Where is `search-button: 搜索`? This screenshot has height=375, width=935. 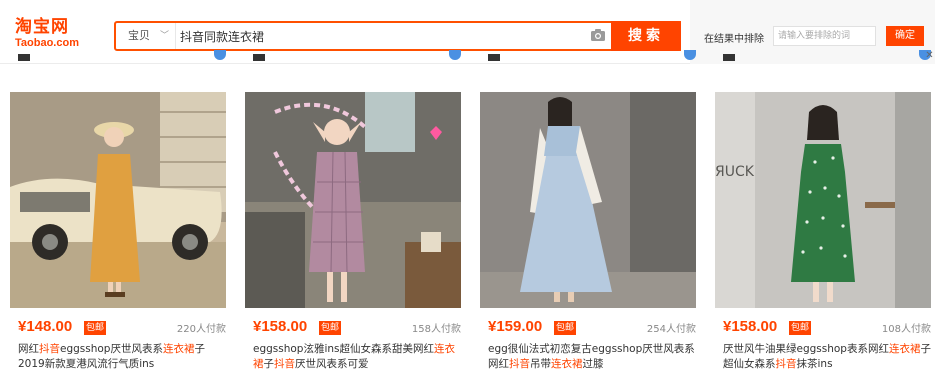
search-button: 搜索 is located at coordinates (646, 36).